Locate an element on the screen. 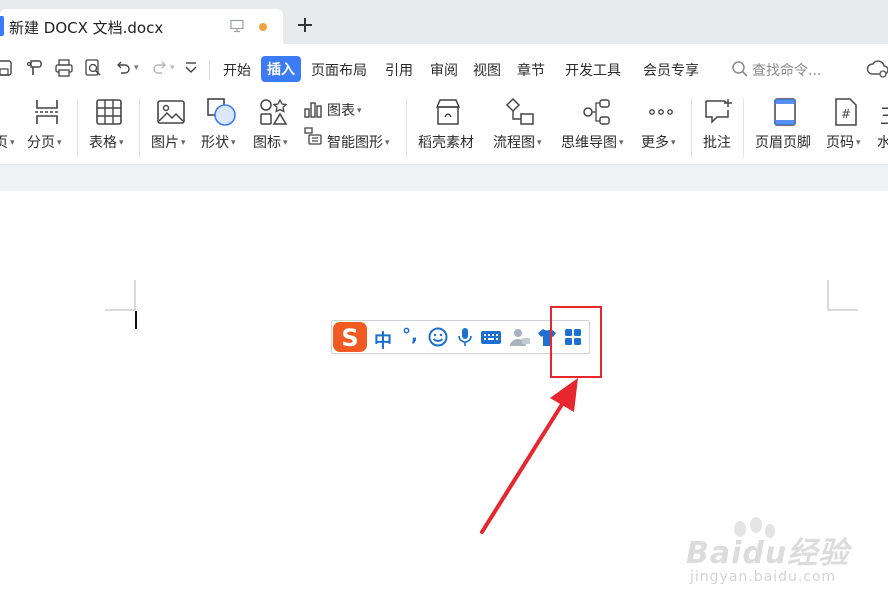 This screenshot has height=611, width=888. tab-home: 开始 is located at coordinates (237, 70).